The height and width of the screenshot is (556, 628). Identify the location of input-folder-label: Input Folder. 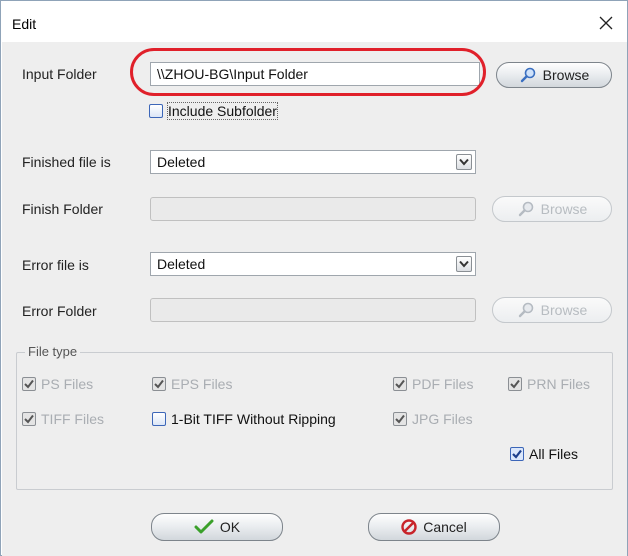
(59, 74).